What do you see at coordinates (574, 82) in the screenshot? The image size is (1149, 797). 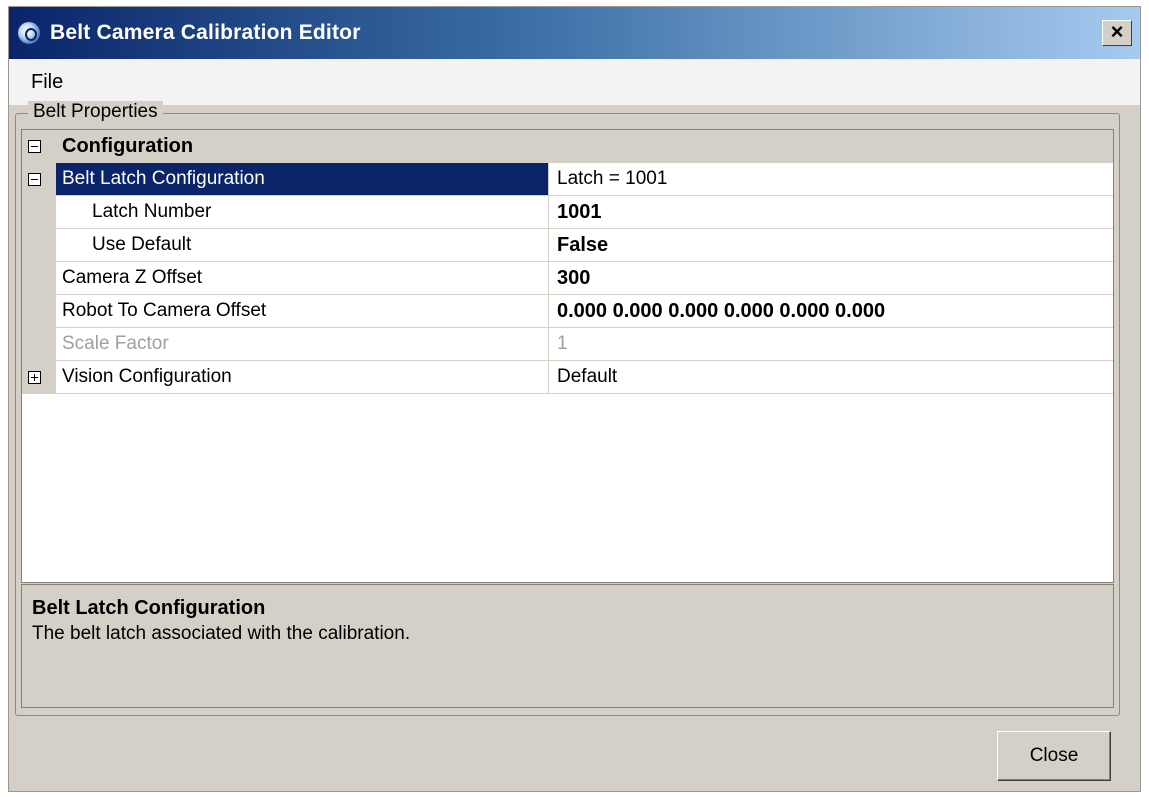 I see `menu-bar: File` at bounding box center [574, 82].